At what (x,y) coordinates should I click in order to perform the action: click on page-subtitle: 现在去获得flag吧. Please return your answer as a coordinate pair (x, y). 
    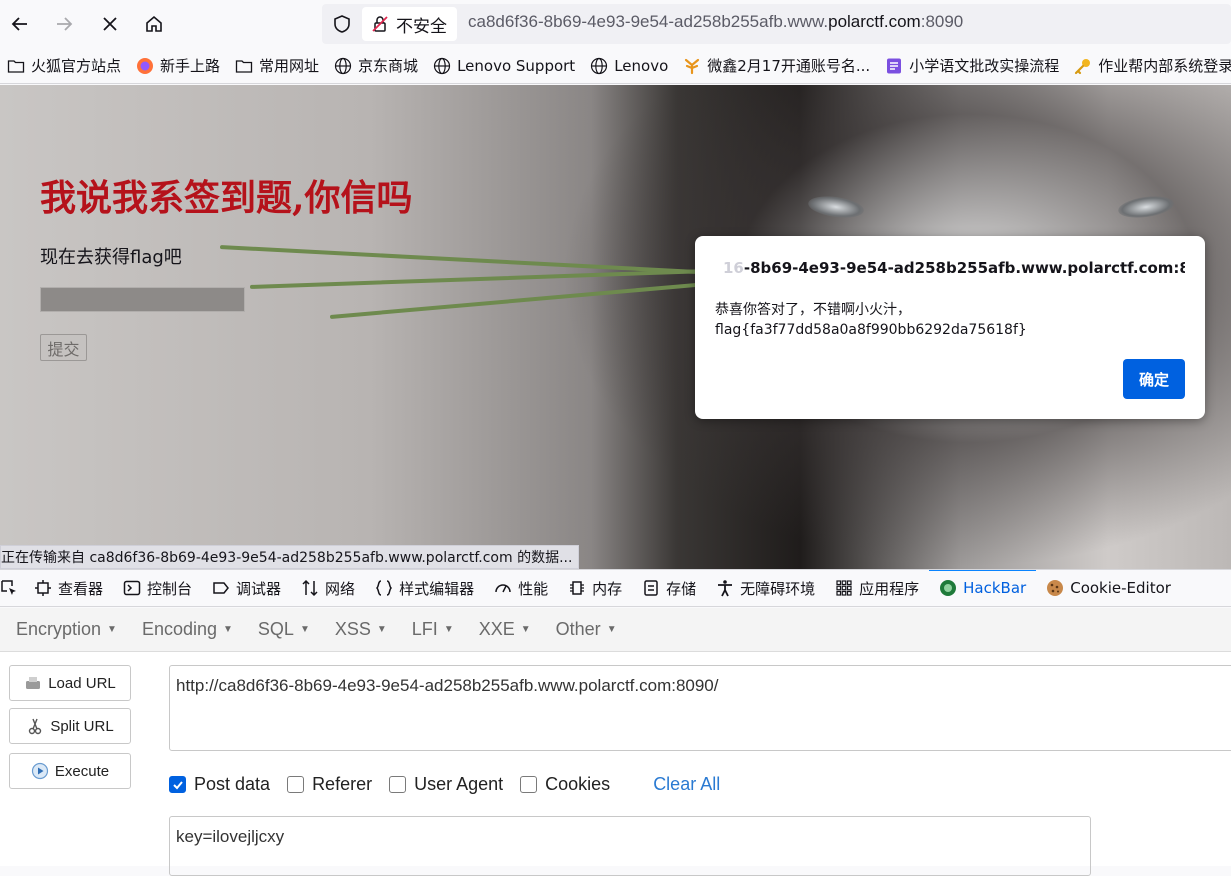
    Looking at the image, I should click on (111, 257).